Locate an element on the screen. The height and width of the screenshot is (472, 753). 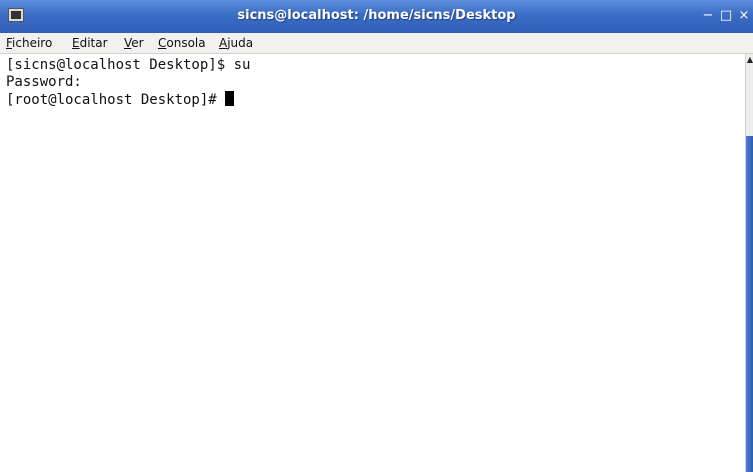
text-cursor is located at coordinates (230, 98).